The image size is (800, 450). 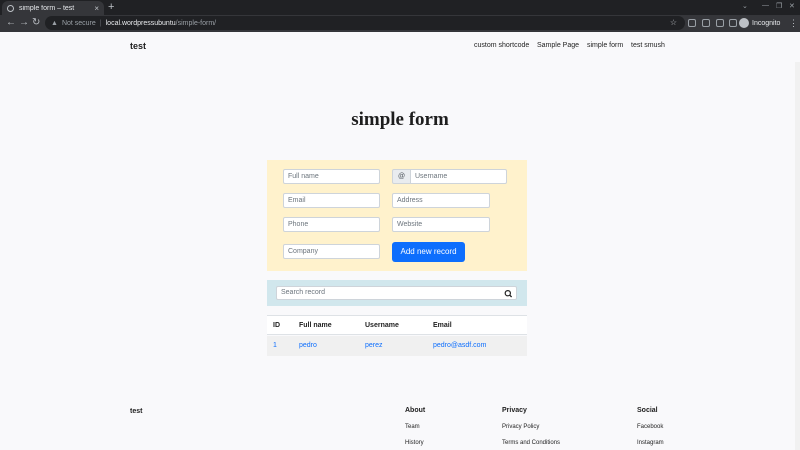 What do you see at coordinates (10, 8) in the screenshot?
I see `globe-icon` at bounding box center [10, 8].